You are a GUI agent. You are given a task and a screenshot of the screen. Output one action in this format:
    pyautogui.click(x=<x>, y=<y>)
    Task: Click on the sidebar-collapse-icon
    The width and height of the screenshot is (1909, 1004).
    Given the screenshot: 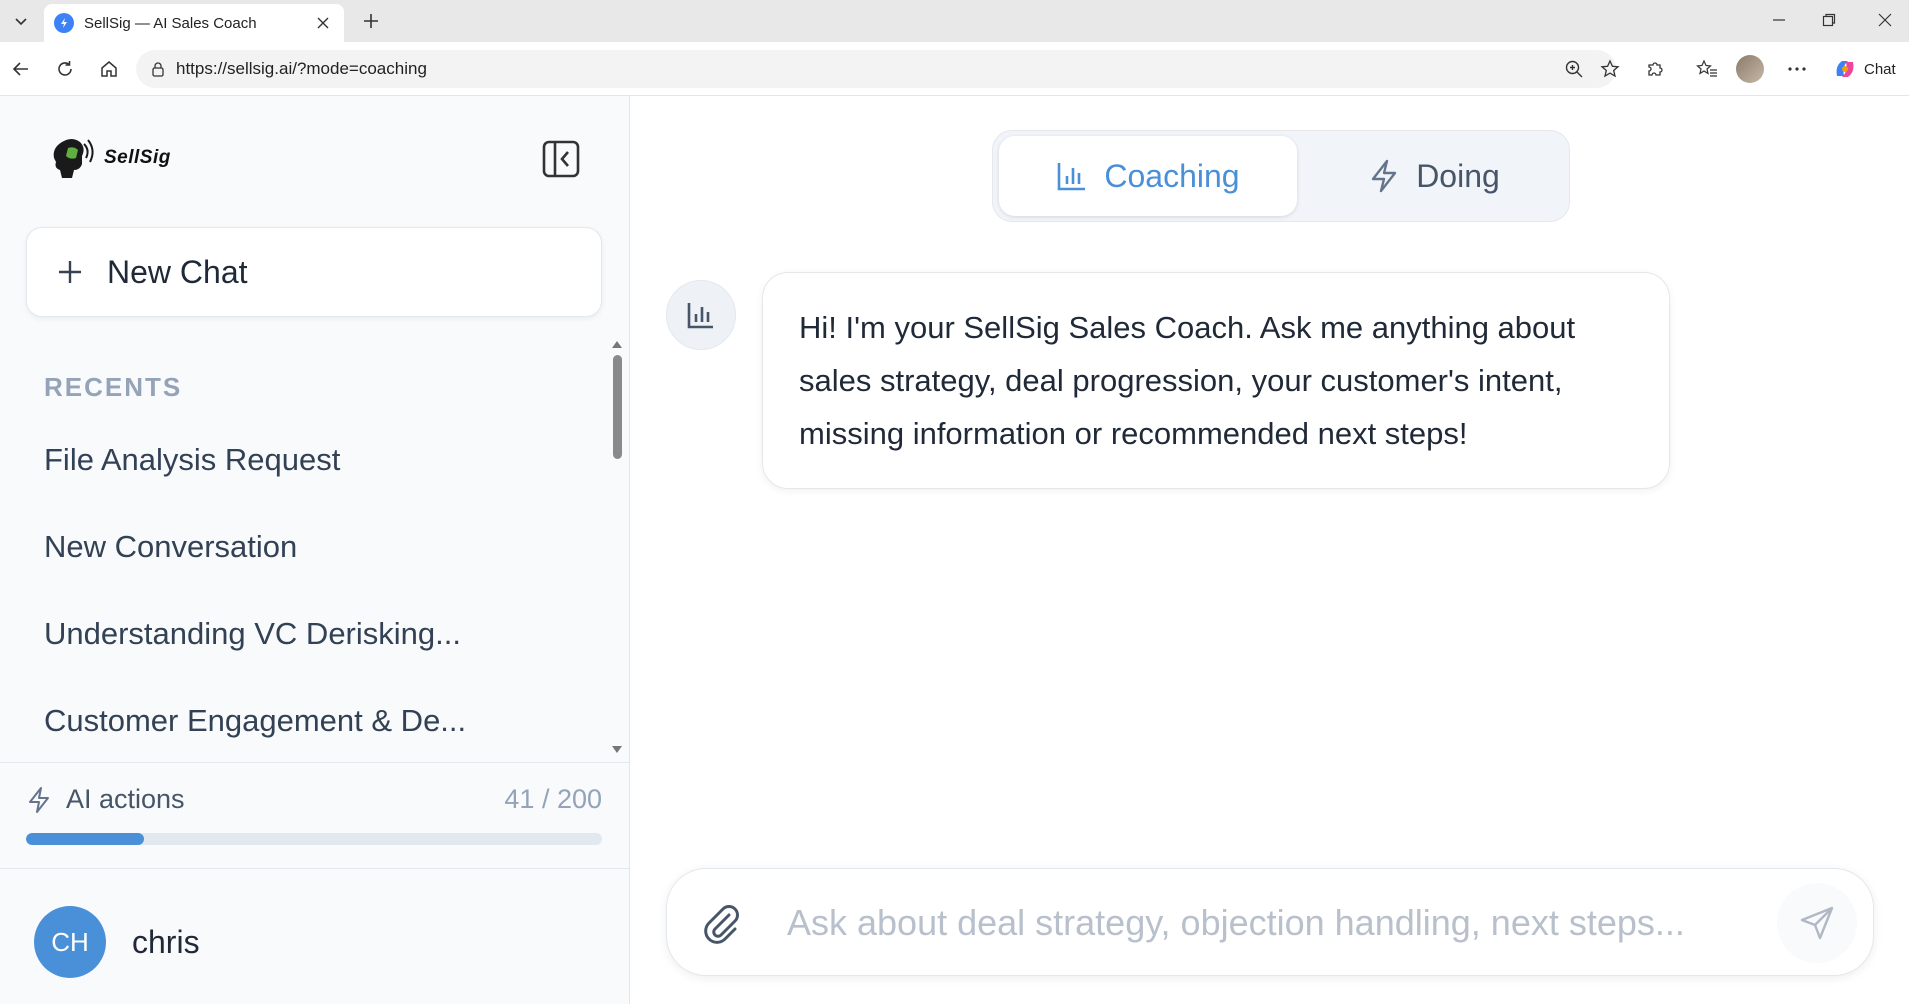 What is the action you would take?
    pyautogui.click(x=561, y=159)
    